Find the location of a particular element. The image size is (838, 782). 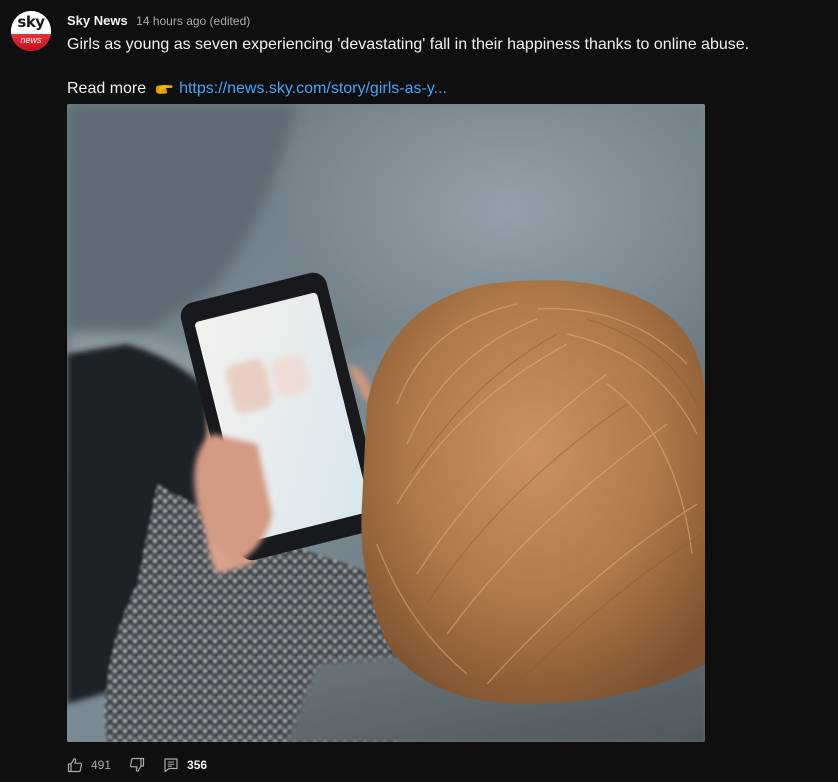

comment-count: 356 is located at coordinates (197, 765).